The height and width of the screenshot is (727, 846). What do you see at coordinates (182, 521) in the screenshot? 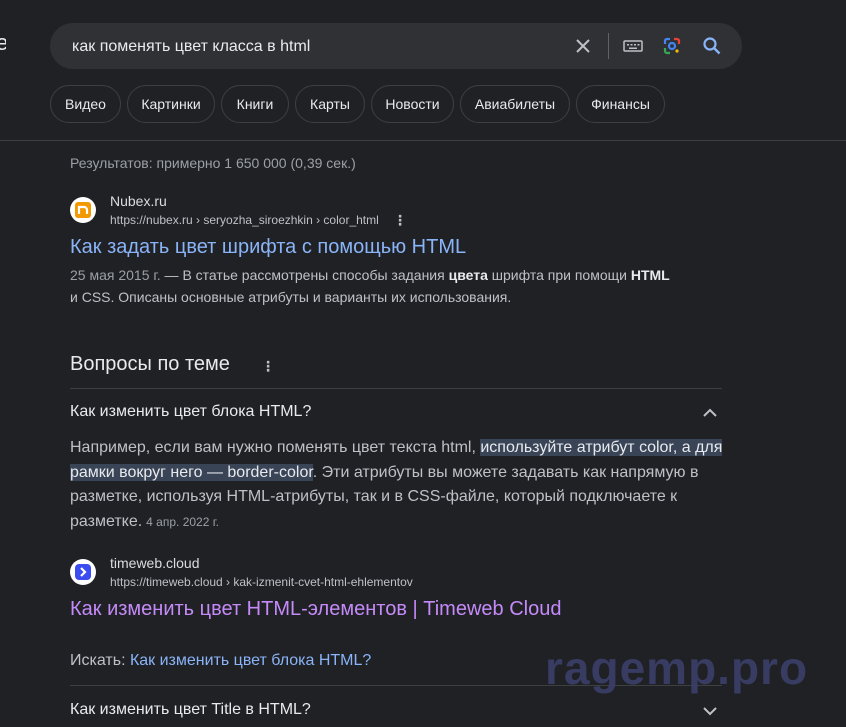
I see `answer-date: 4 апр. 2022 г.` at bounding box center [182, 521].